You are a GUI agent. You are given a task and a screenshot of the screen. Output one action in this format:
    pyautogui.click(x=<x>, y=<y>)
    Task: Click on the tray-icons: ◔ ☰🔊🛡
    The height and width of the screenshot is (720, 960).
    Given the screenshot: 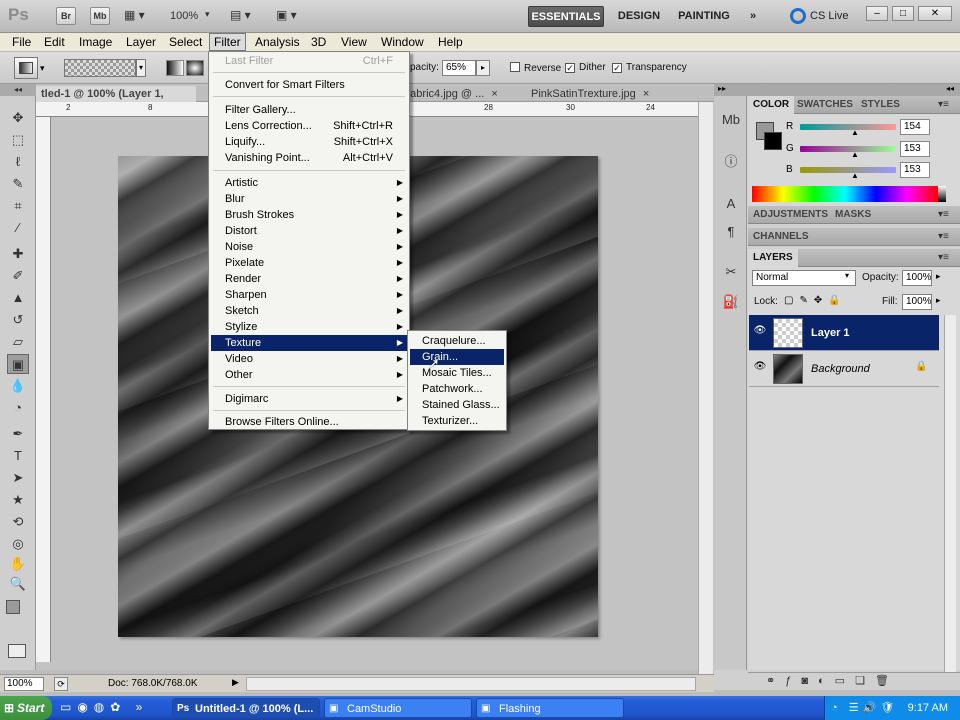 What is the action you would take?
    pyautogui.click(x=864, y=708)
    